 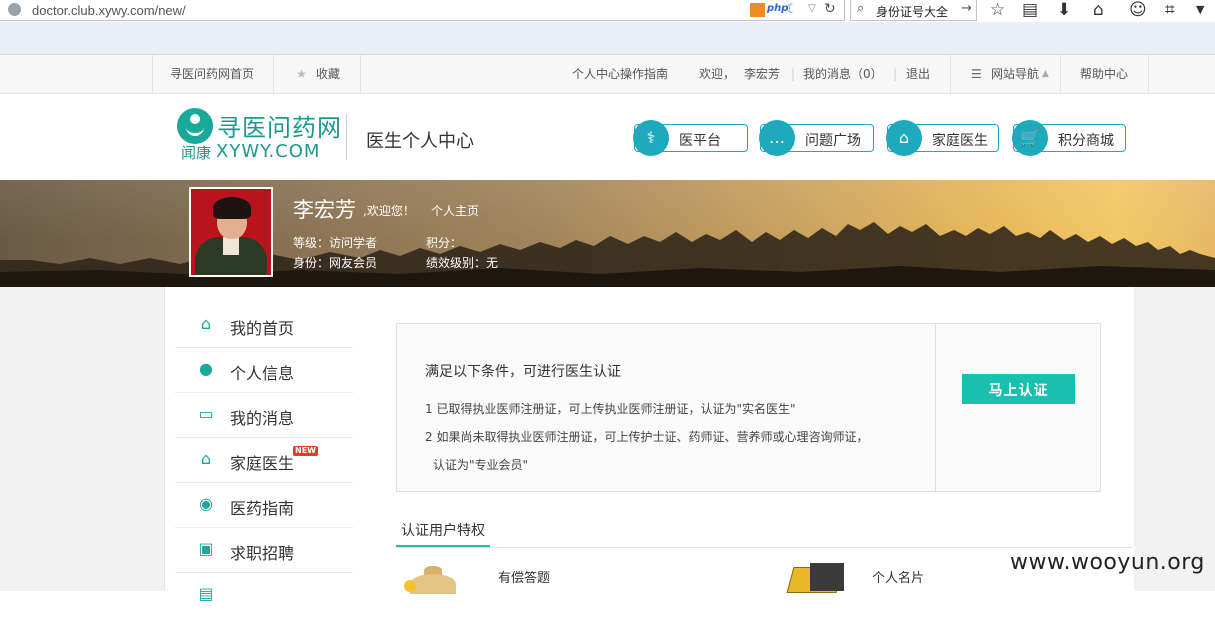 I want to click on avatar-collar, so click(x=231, y=246).